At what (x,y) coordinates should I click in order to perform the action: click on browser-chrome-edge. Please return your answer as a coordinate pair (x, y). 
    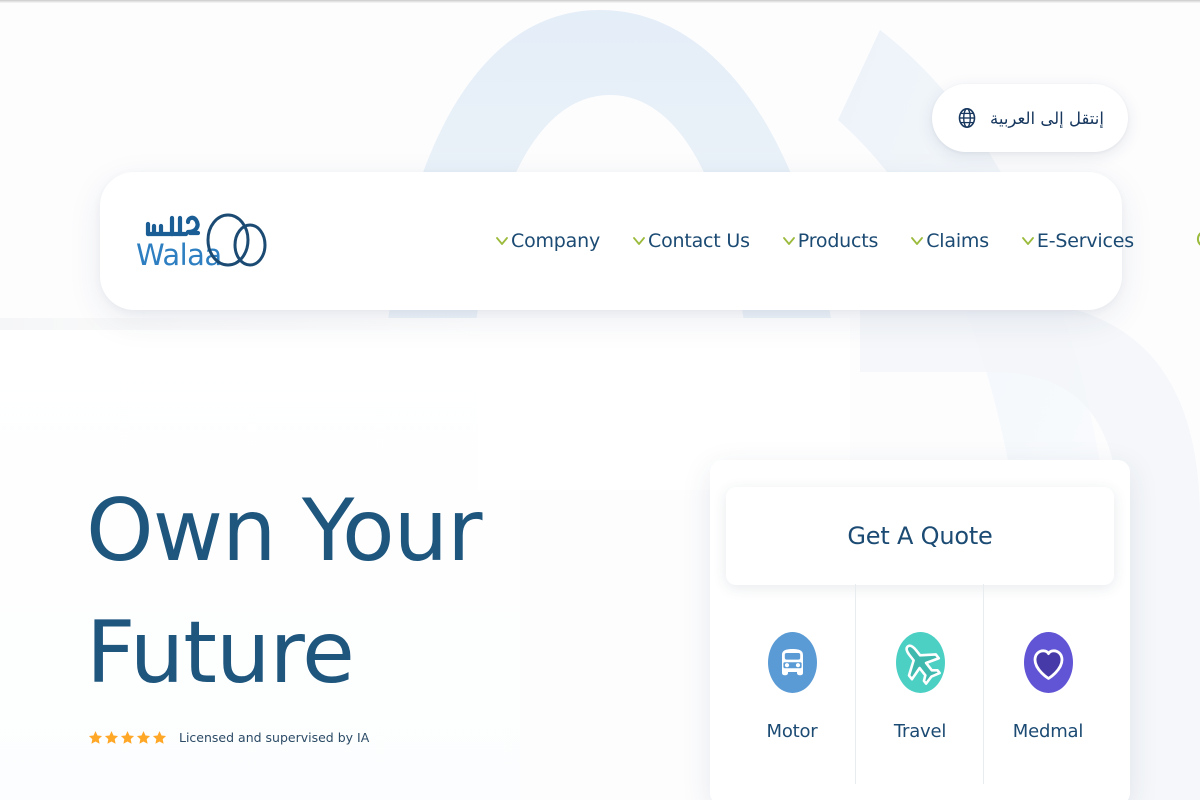
    Looking at the image, I should click on (600, 1).